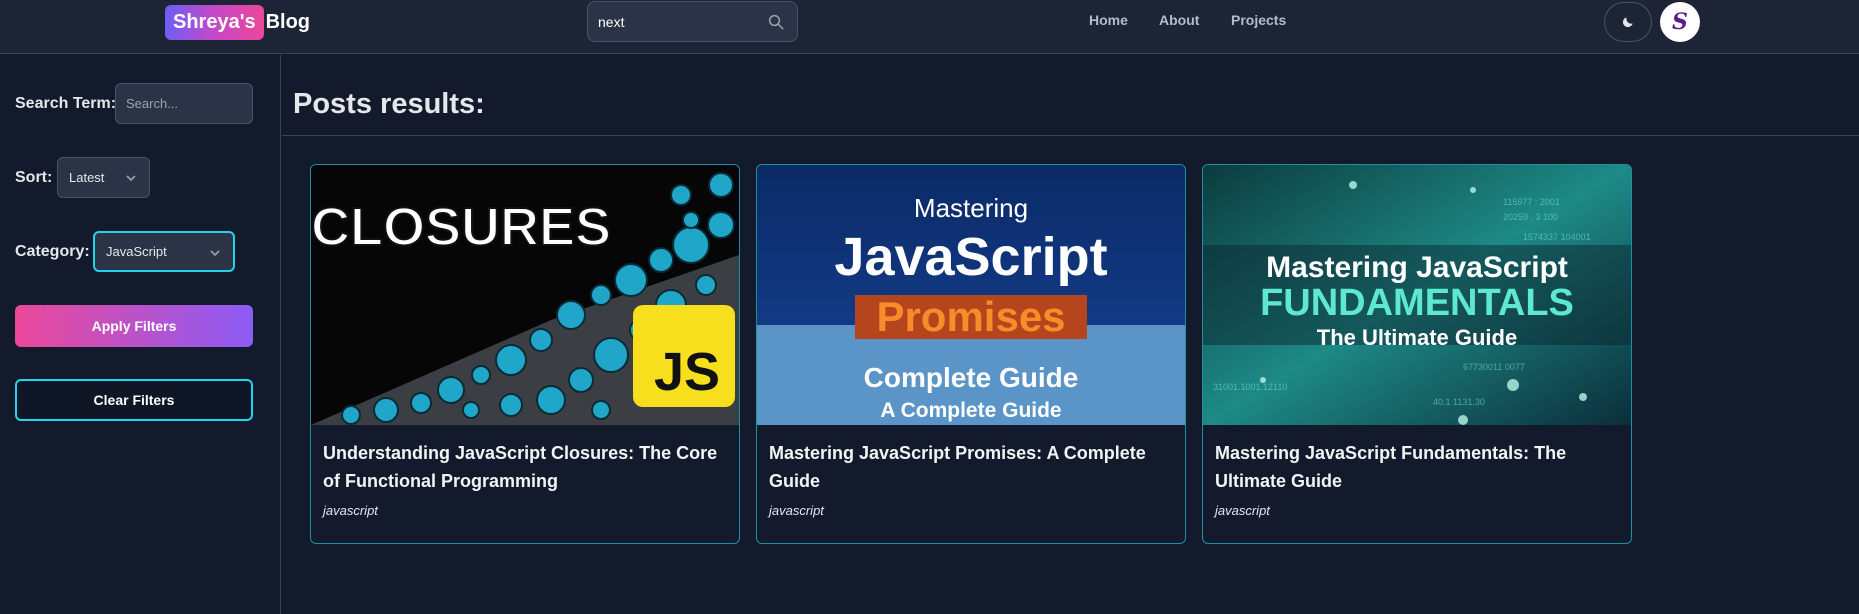 The height and width of the screenshot is (614, 1859). What do you see at coordinates (970, 410) in the screenshot?
I see `promises-image-line5: A Complete Guide` at bounding box center [970, 410].